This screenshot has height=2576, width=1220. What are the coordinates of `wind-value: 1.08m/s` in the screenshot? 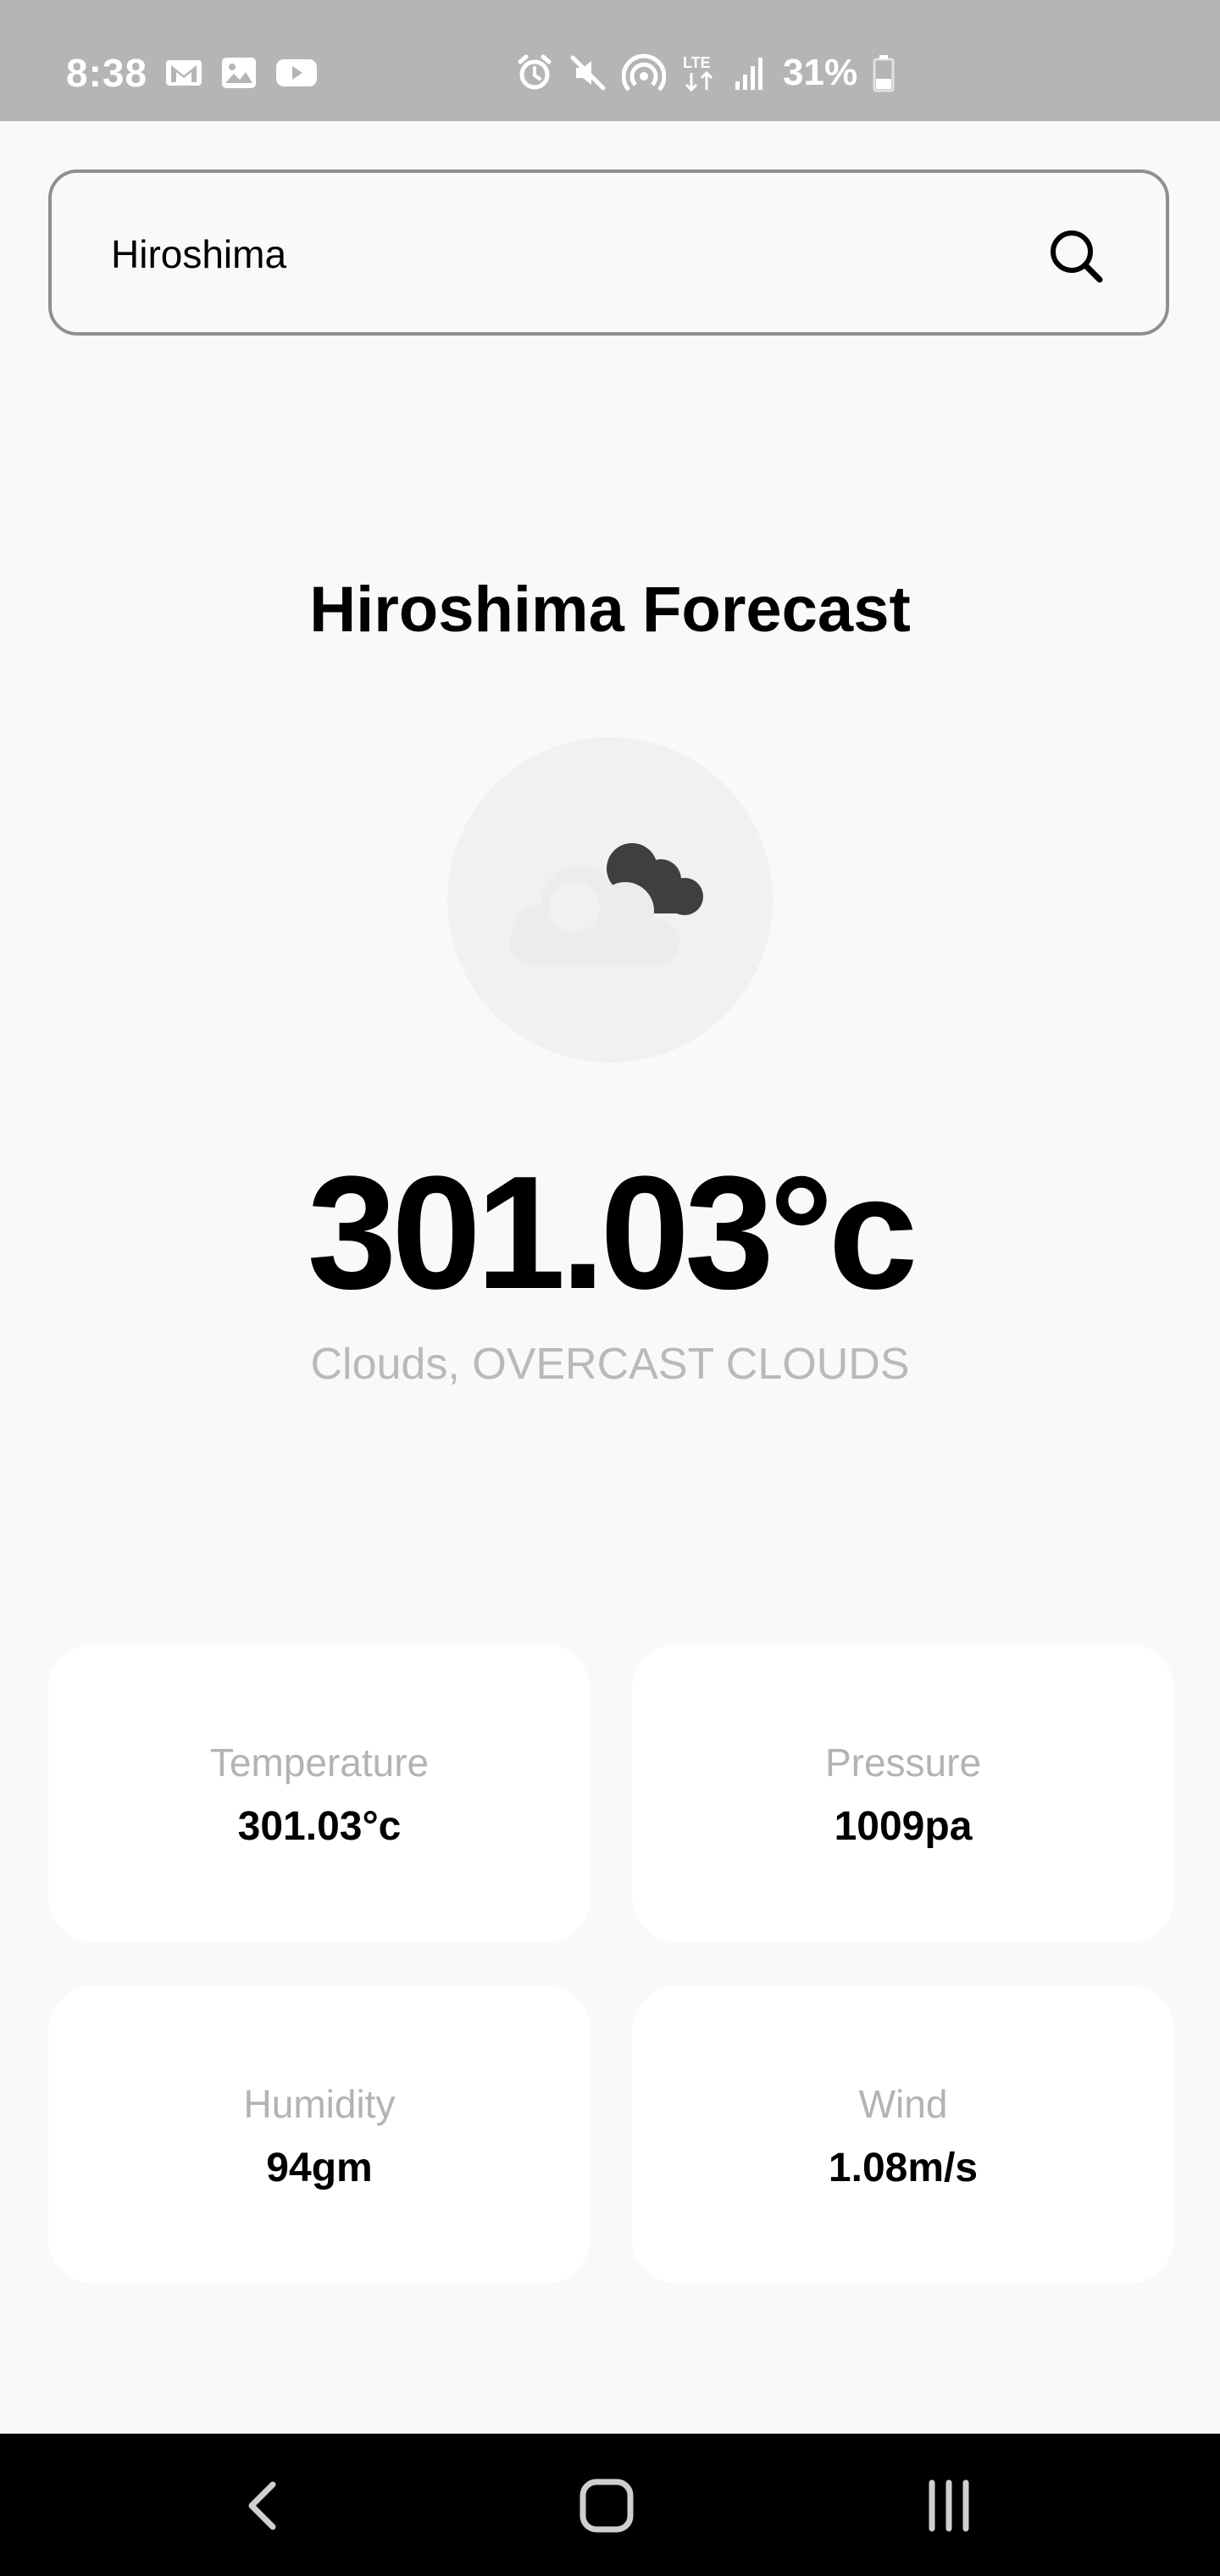 It's located at (903, 2168).